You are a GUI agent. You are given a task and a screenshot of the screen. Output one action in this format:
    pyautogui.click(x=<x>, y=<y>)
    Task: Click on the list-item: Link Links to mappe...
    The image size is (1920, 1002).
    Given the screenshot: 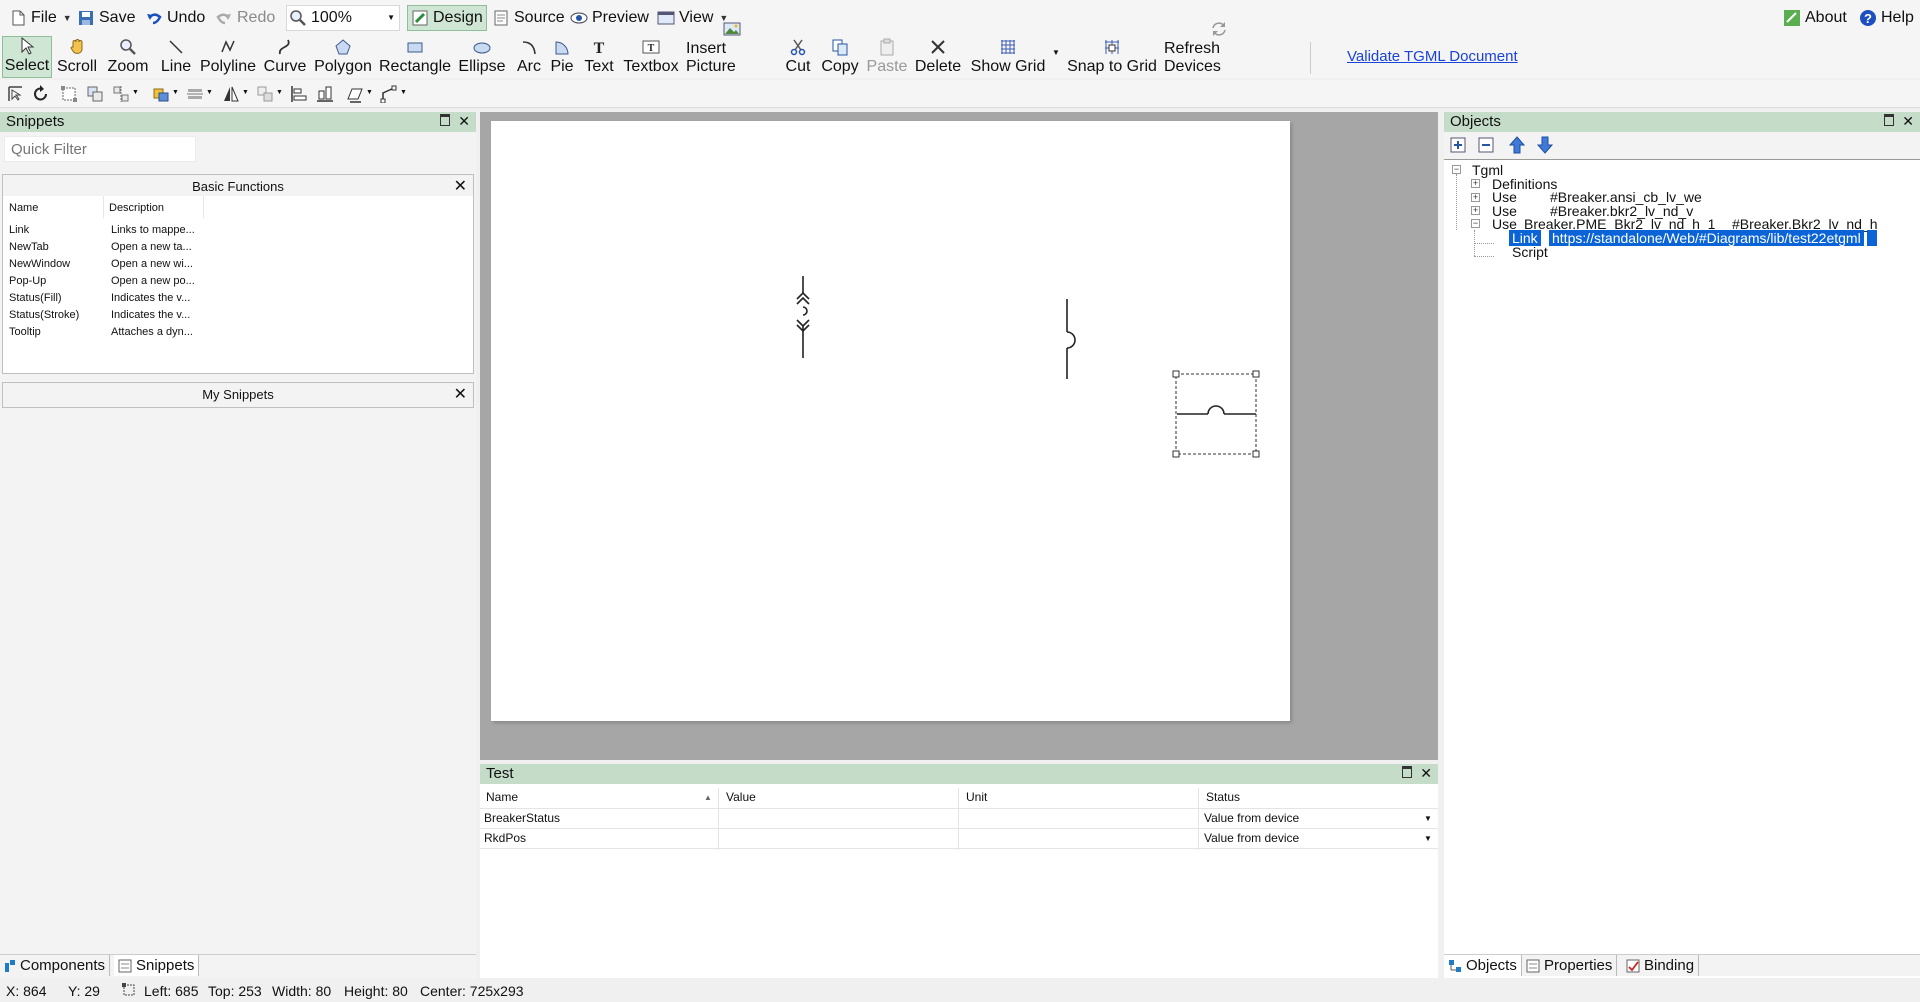 What is the action you would take?
    pyautogui.click(x=102, y=232)
    